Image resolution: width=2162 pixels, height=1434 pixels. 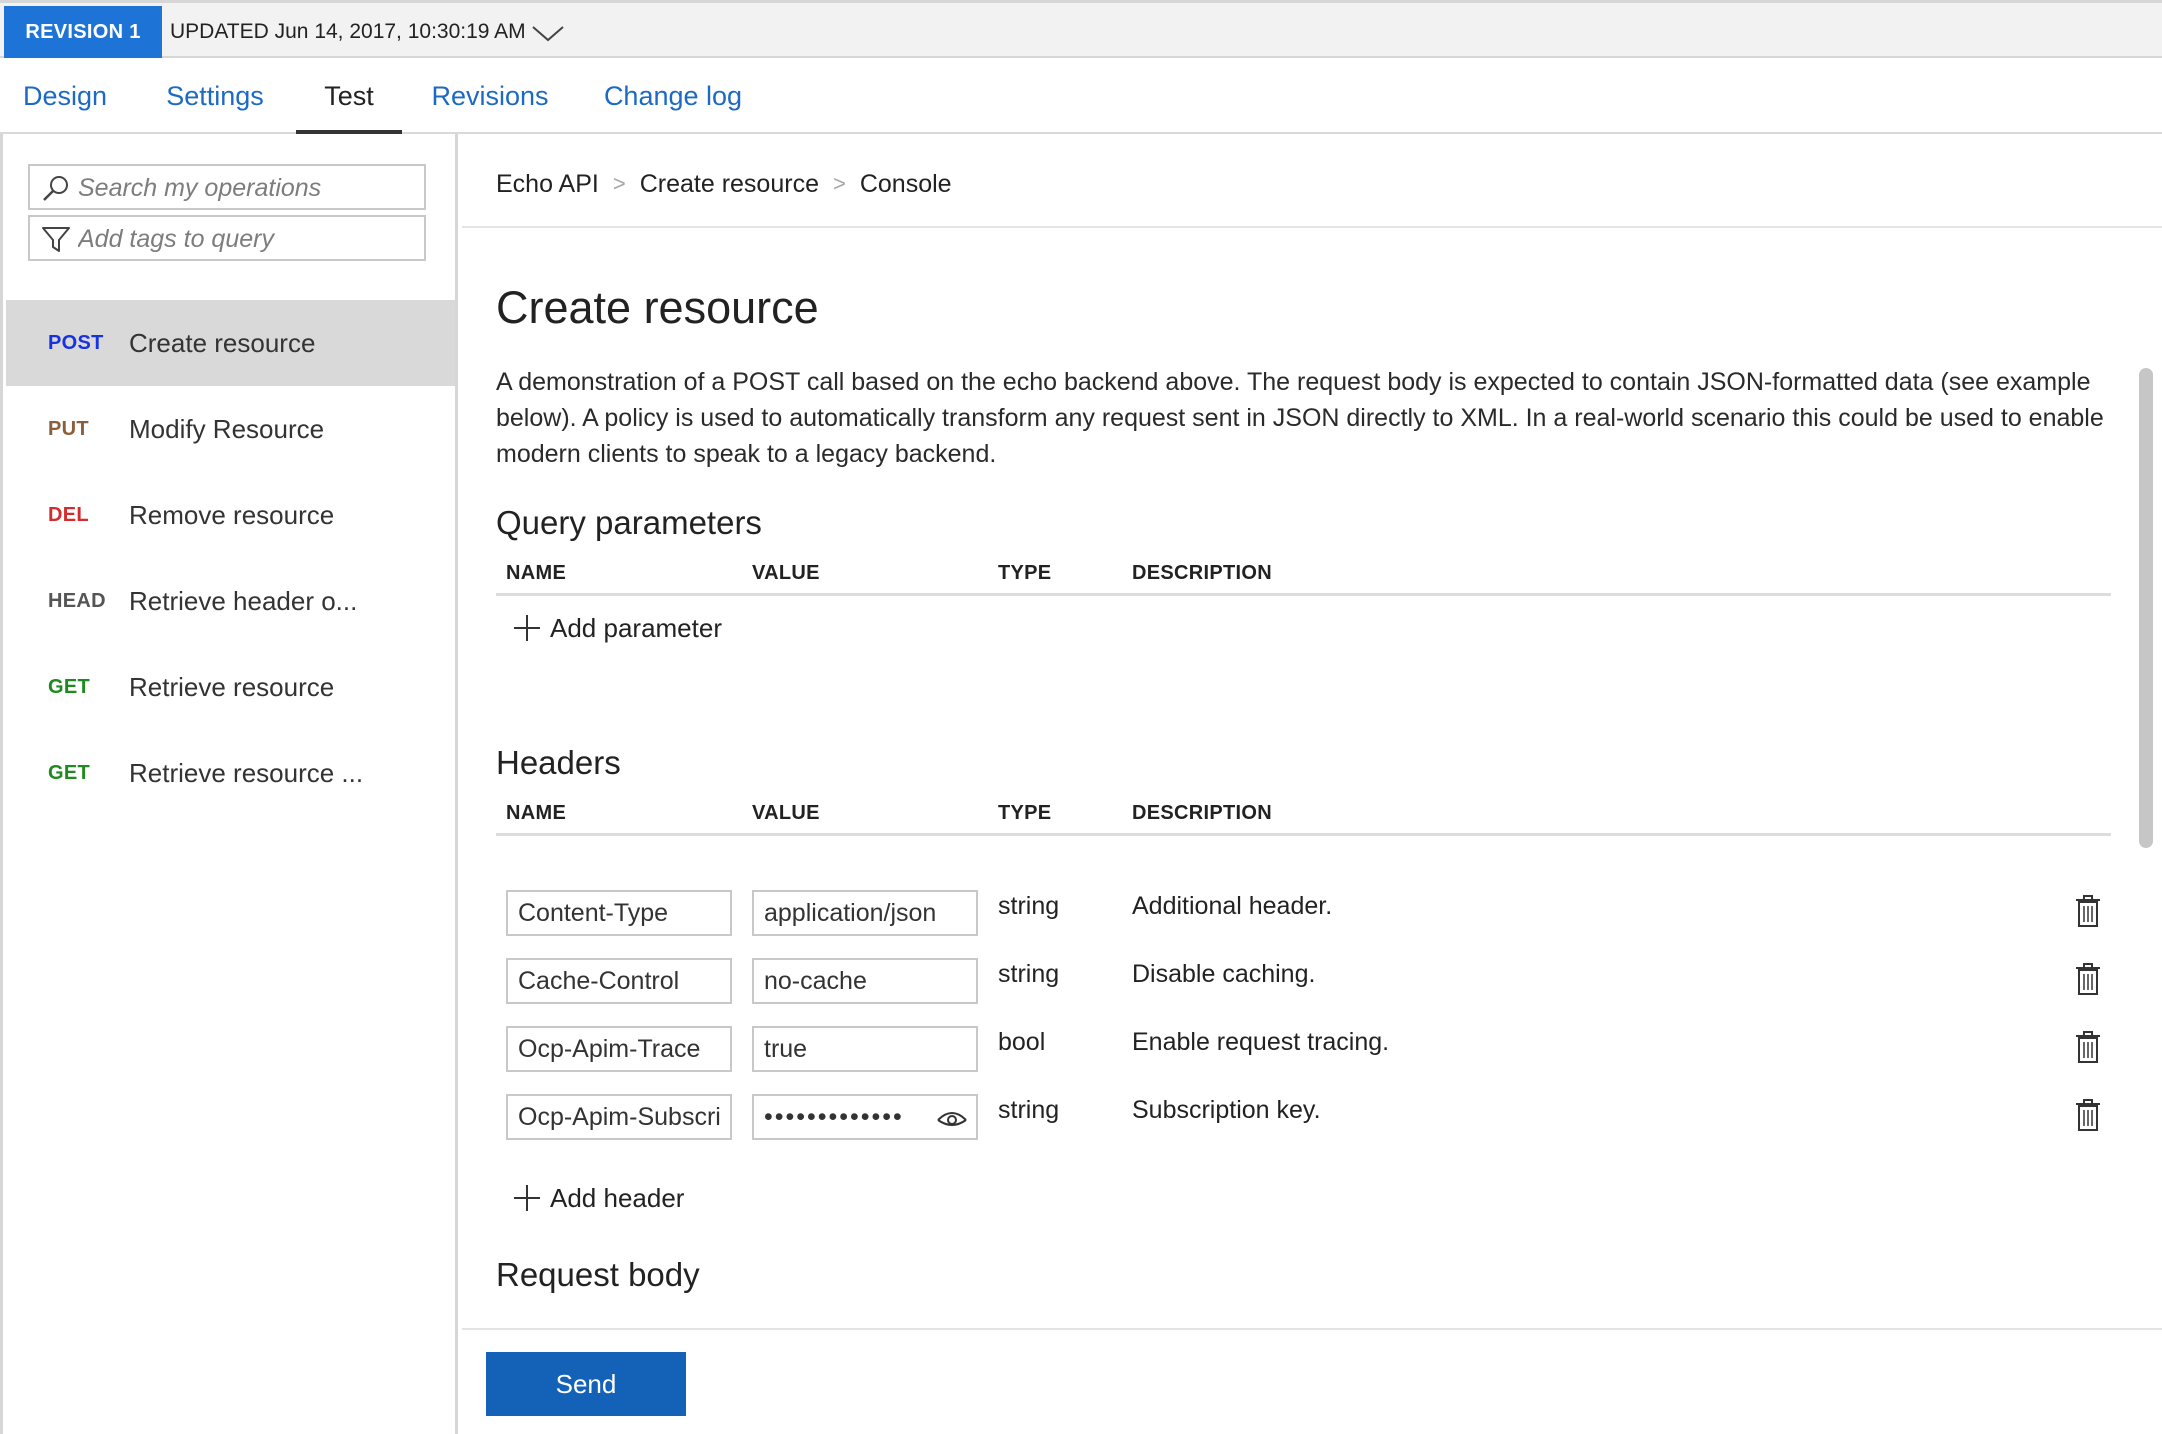 I want to click on add-header-label: Add header, so click(x=617, y=1197).